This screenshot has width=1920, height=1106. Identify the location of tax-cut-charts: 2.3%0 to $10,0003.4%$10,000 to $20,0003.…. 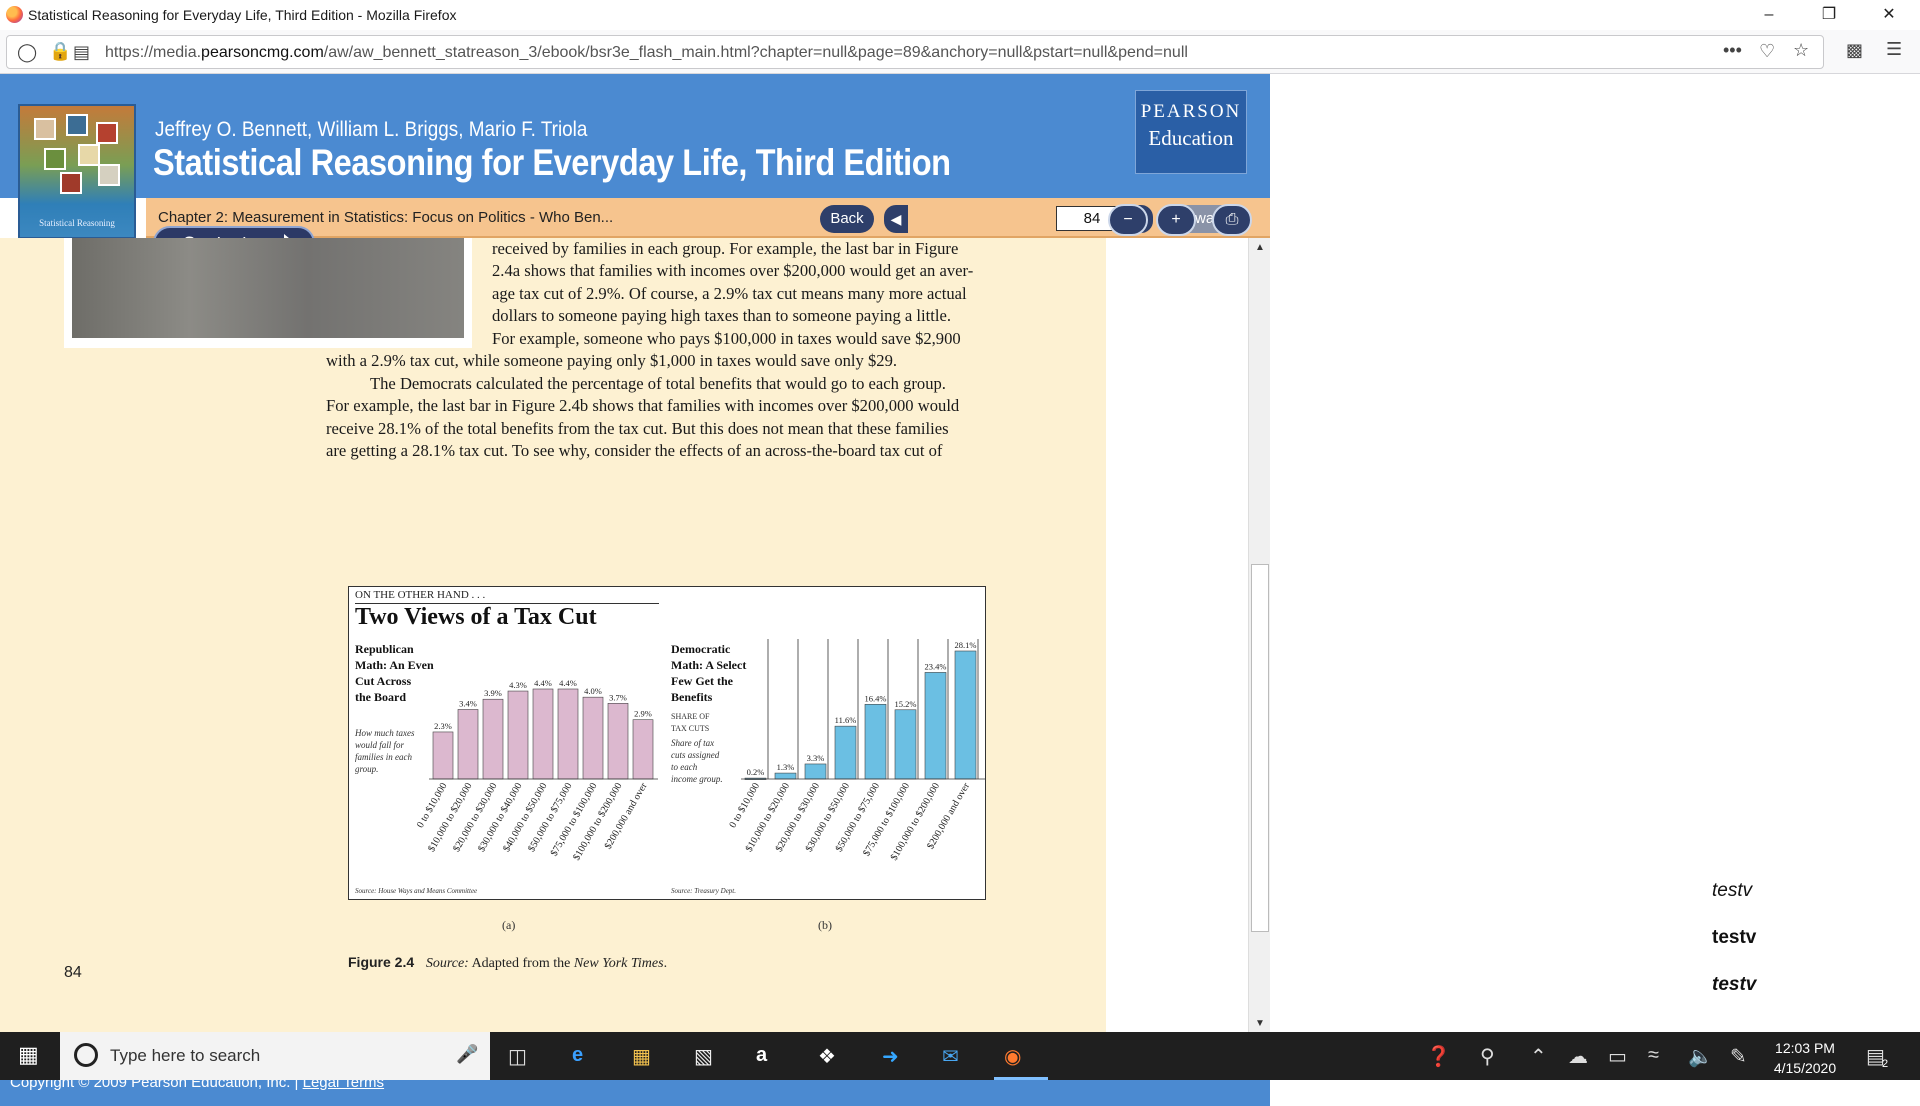
(700, 751).